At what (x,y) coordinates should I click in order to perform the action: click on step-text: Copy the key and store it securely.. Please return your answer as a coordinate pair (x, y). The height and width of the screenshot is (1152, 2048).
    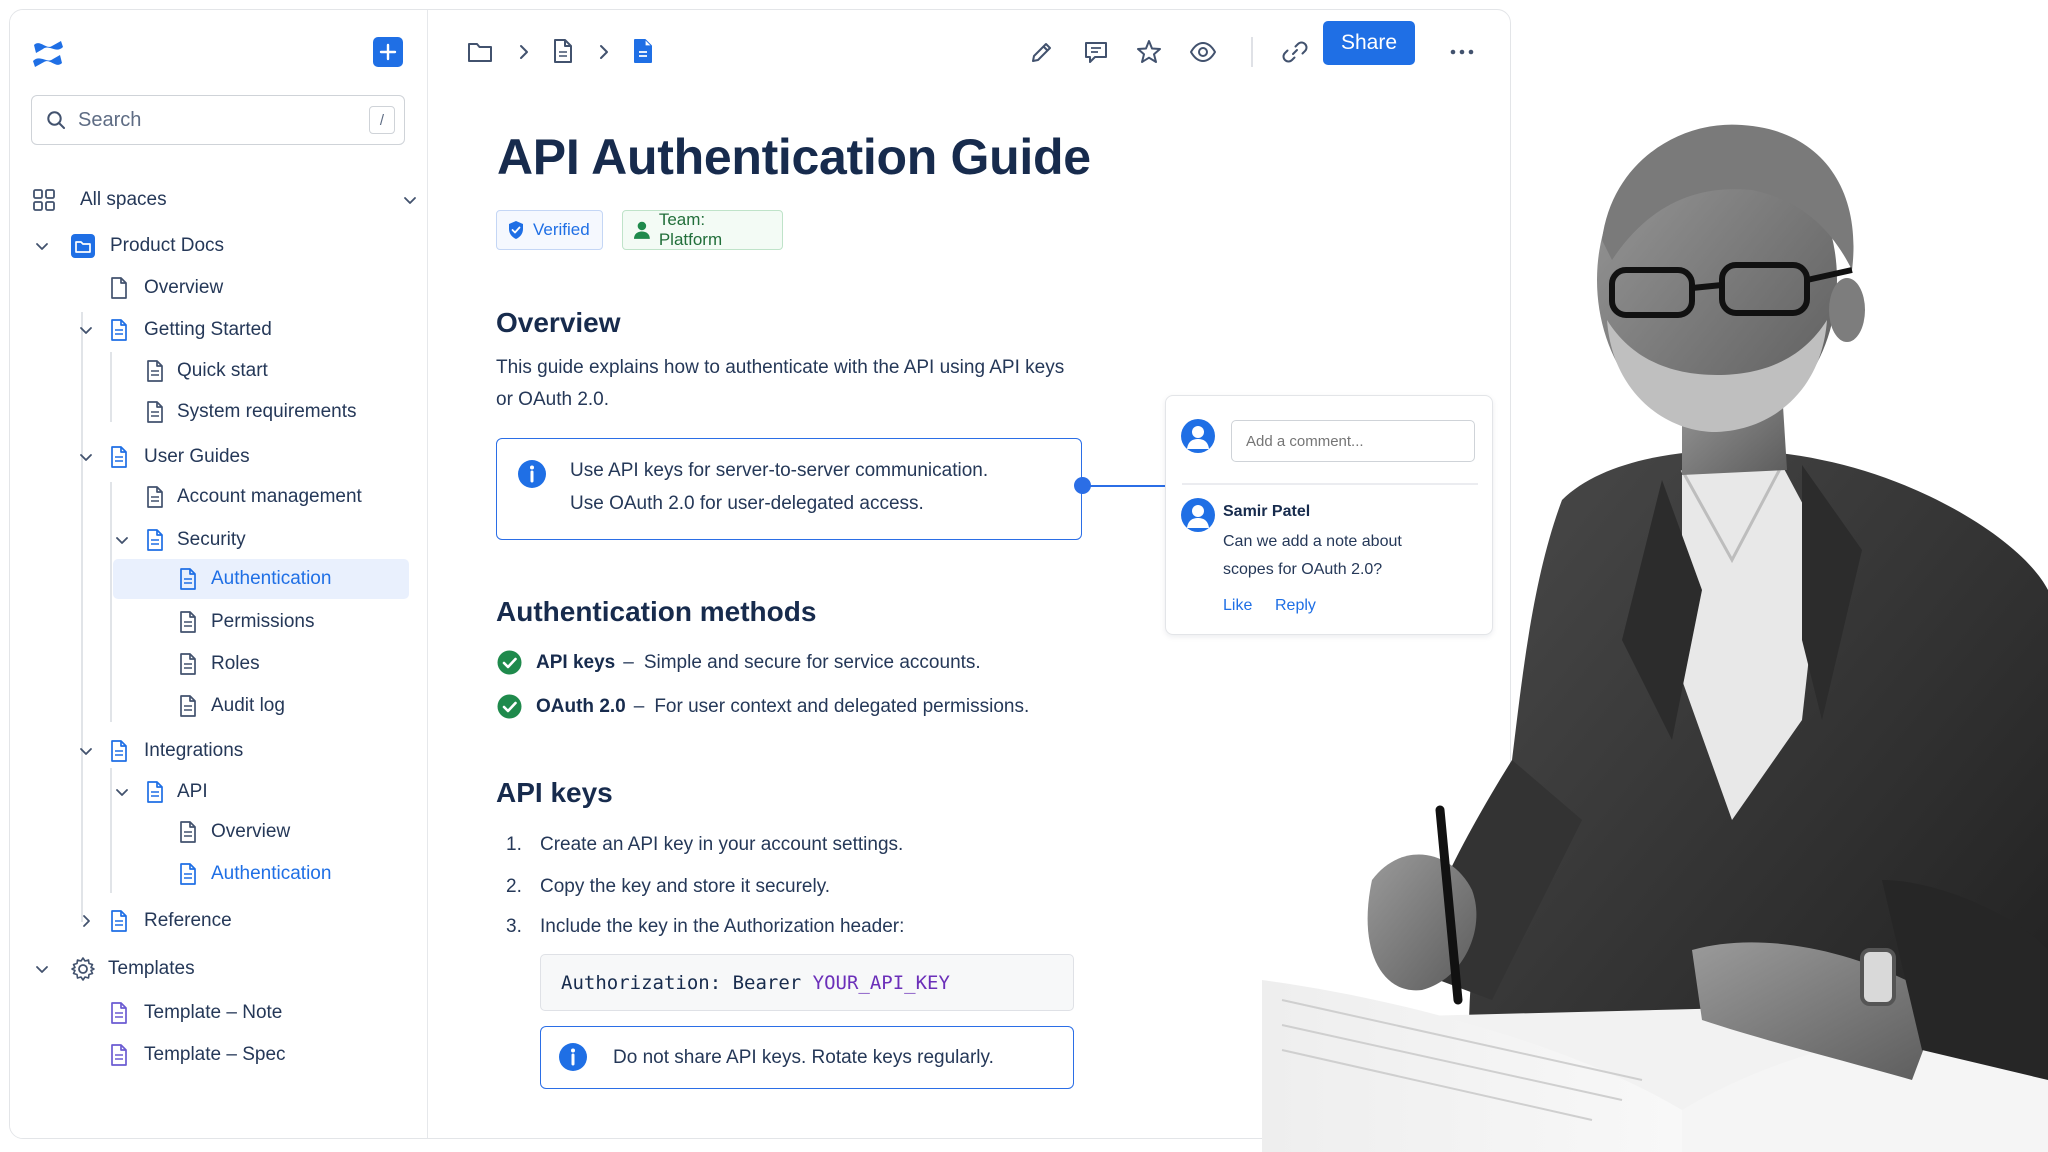
    Looking at the image, I should click on (685, 886).